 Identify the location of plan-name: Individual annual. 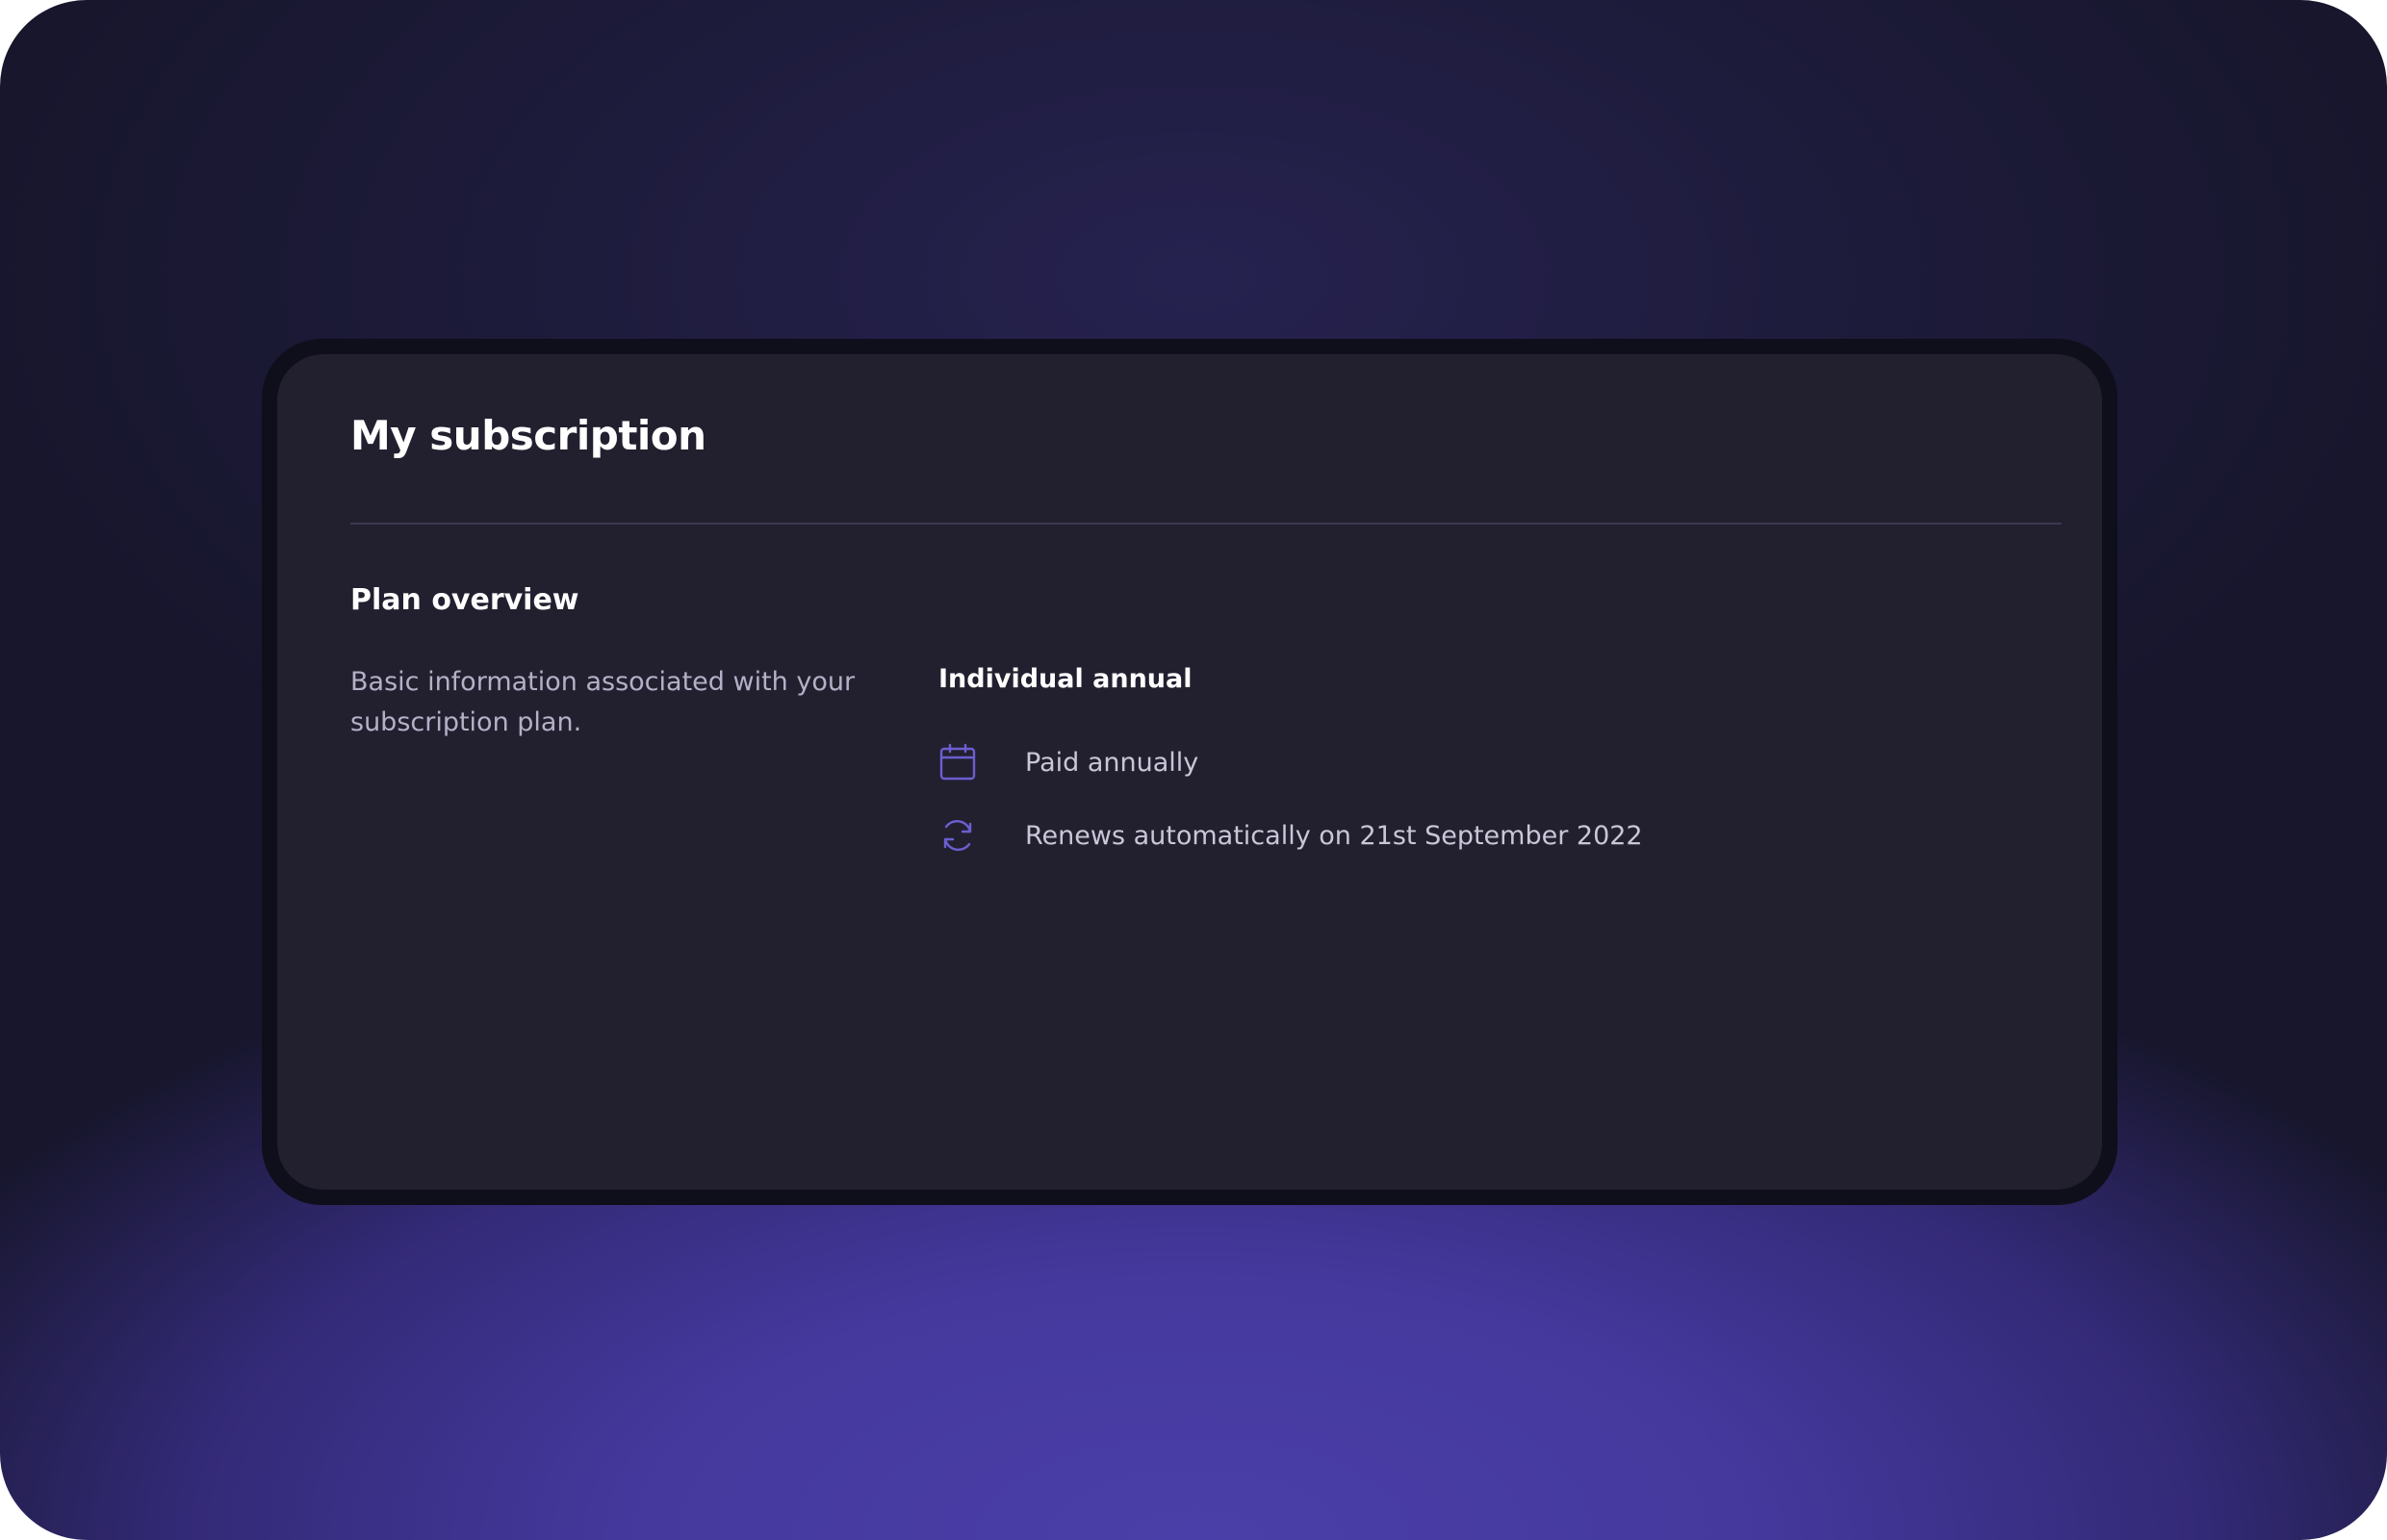
(1065, 679).